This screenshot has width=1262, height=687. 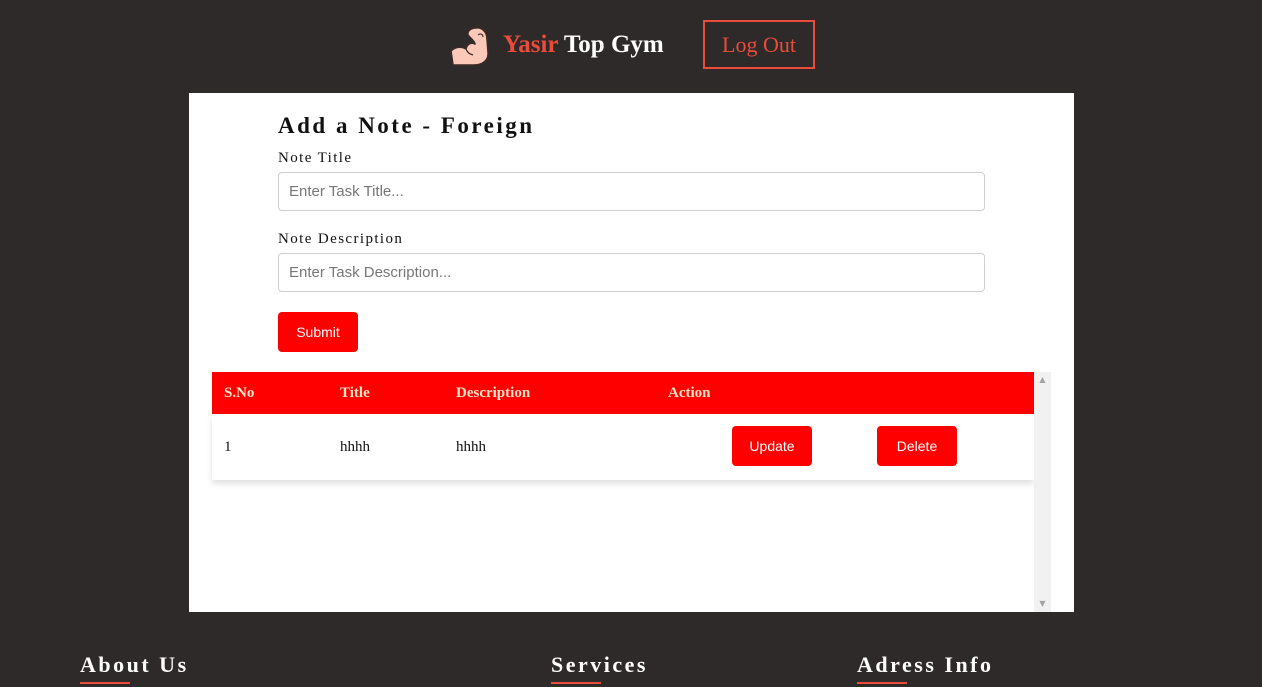 I want to click on address-underline, so click(x=882, y=683).